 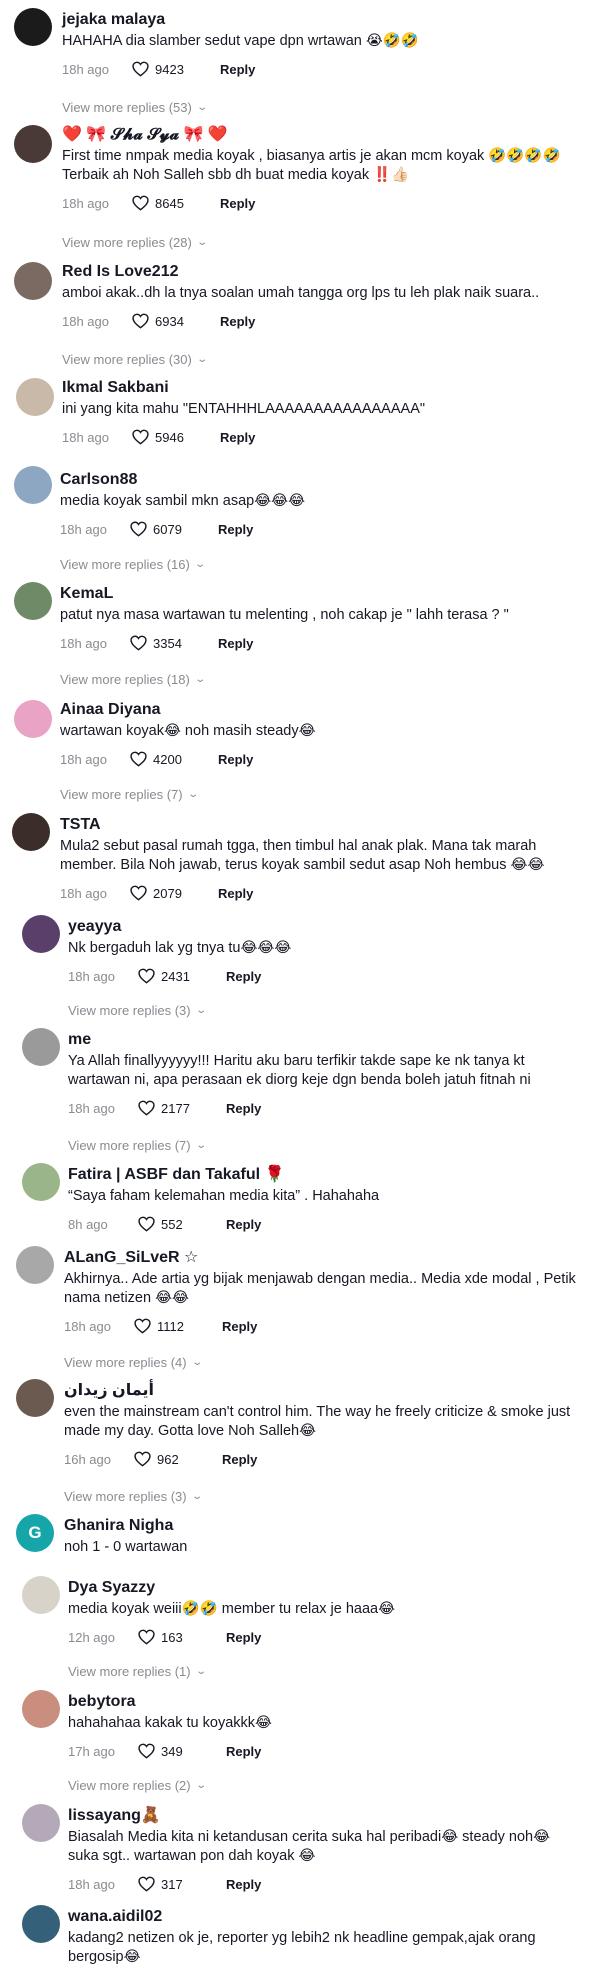 I want to click on comment-timestamp: 17h ago, so click(x=91, y=1751).